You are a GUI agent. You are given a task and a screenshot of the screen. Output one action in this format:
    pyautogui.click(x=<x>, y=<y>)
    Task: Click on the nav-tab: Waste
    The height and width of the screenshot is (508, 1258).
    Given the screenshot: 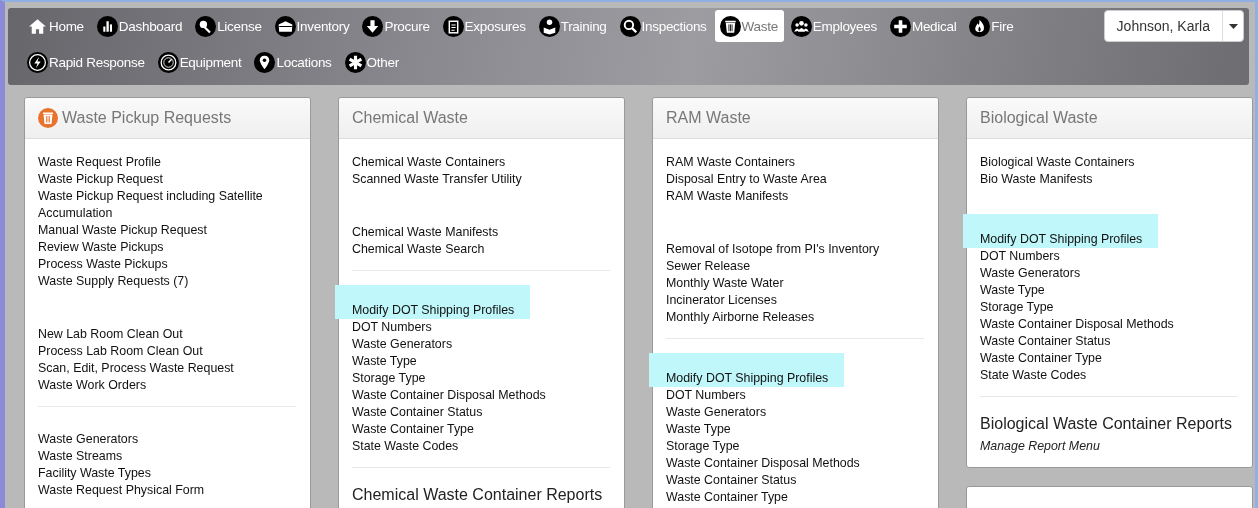 What is the action you would take?
    pyautogui.click(x=749, y=26)
    